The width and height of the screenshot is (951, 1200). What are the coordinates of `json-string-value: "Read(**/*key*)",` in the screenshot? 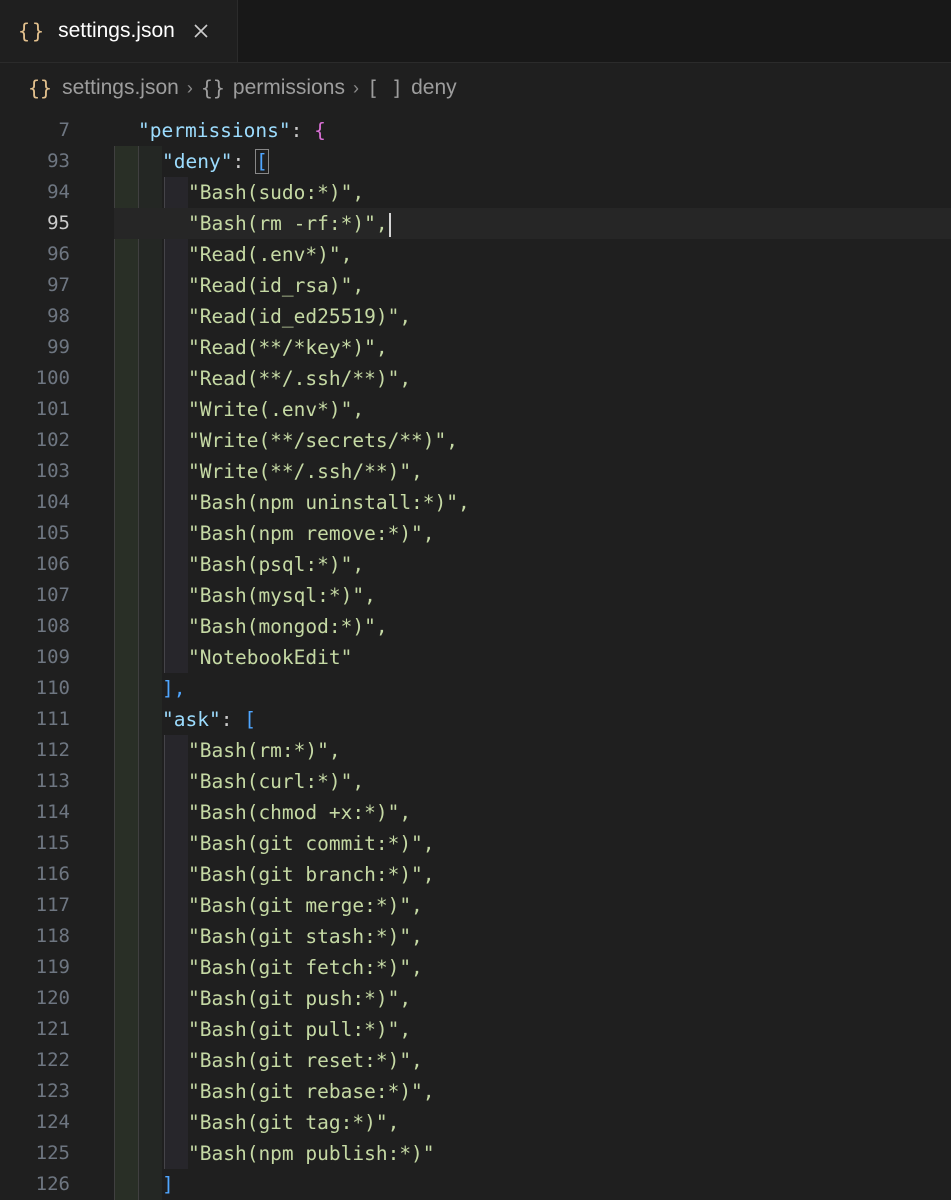 It's located at (288, 347).